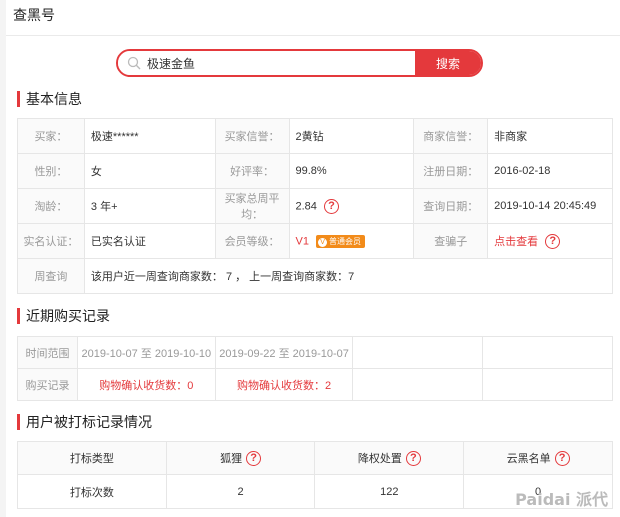 The width and height of the screenshot is (620, 517). Describe the element at coordinates (351, 206) in the screenshot. I see `weekly-average-cell: 2.84 ?` at that location.